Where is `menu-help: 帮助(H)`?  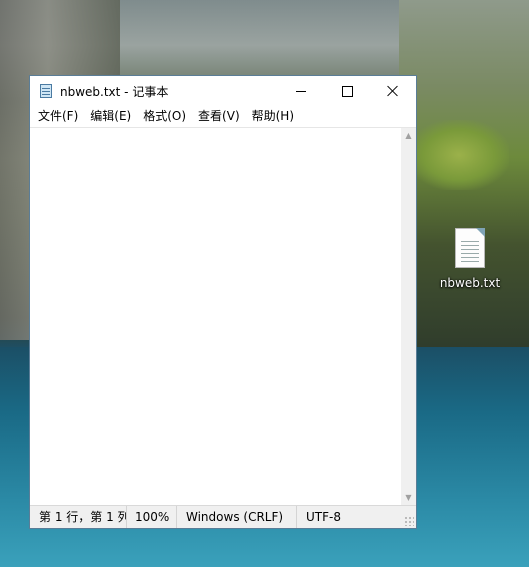 menu-help: 帮助(H) is located at coordinates (273, 116).